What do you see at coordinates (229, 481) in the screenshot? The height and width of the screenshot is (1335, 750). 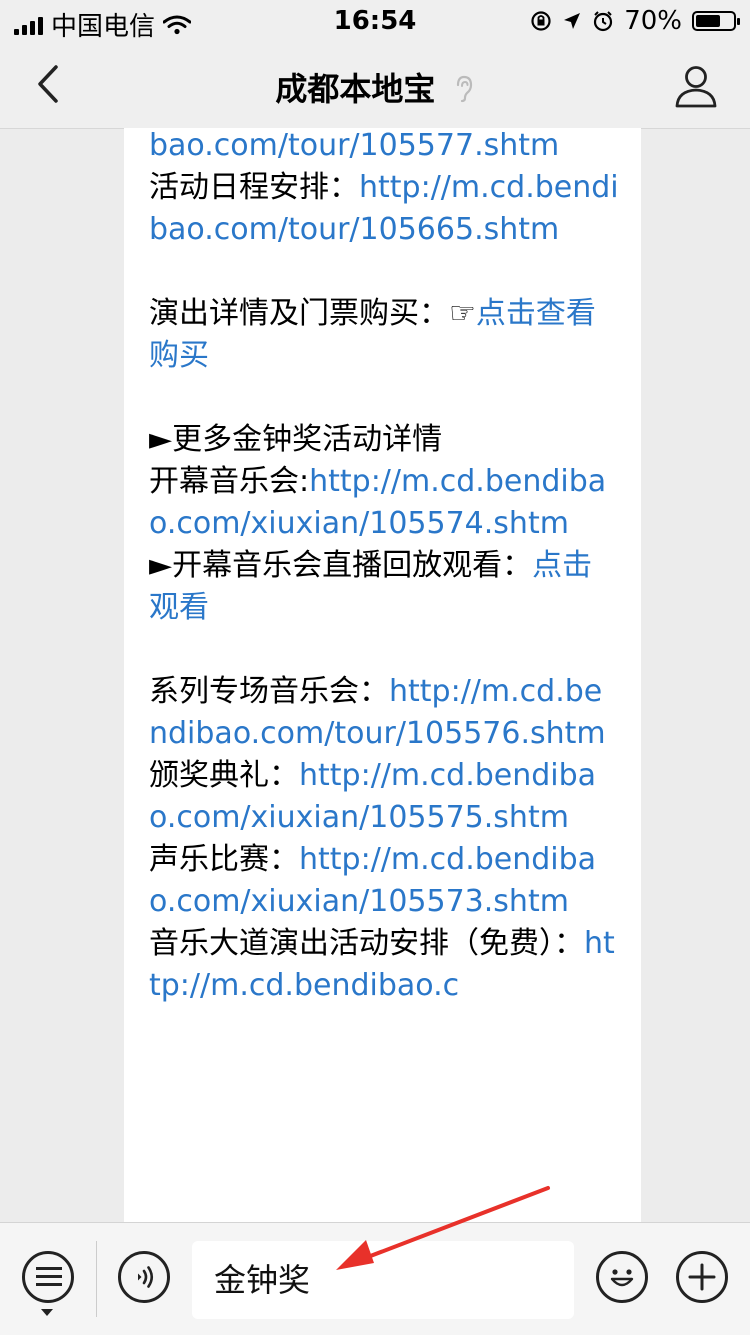 I see `line-label: 开幕音乐会:` at bounding box center [229, 481].